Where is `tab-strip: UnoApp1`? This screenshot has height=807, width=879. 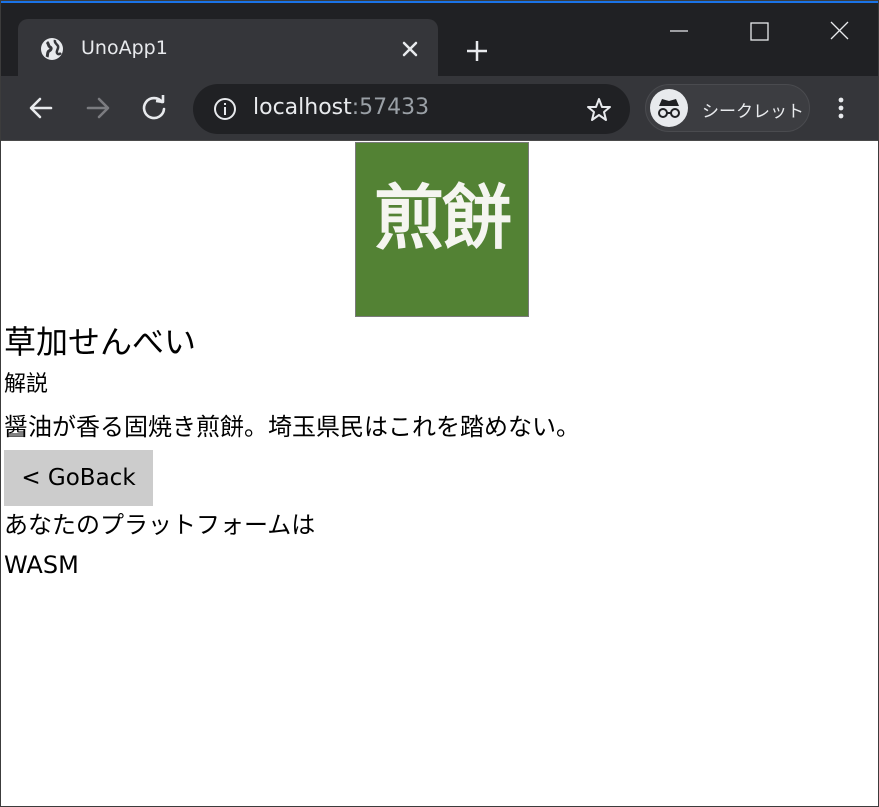 tab-strip: UnoApp1 is located at coordinates (439, 39).